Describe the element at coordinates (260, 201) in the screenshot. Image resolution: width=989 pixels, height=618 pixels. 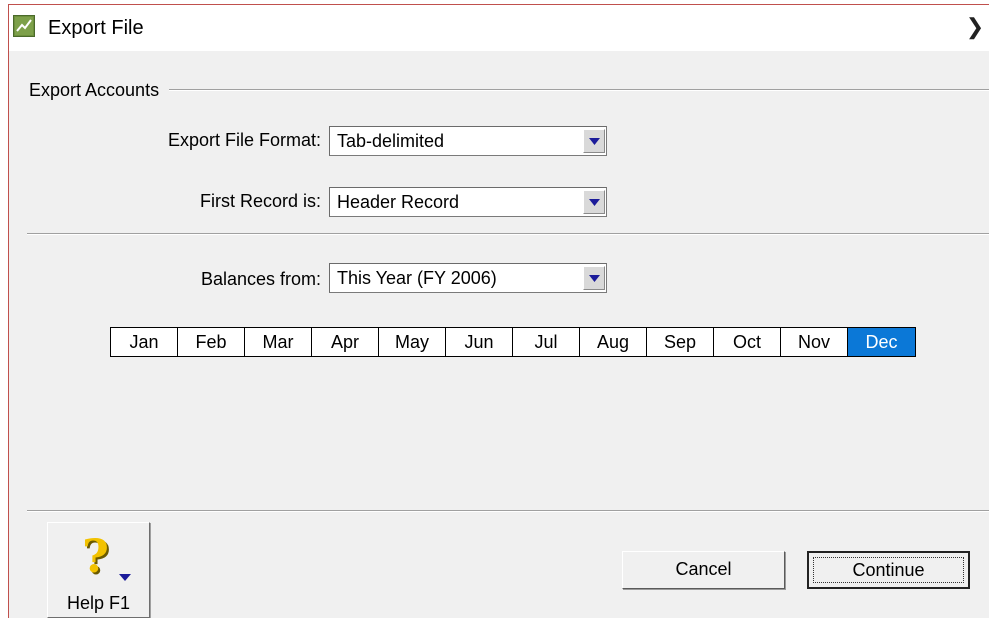
I see `first-record-label: First Record is:` at that location.